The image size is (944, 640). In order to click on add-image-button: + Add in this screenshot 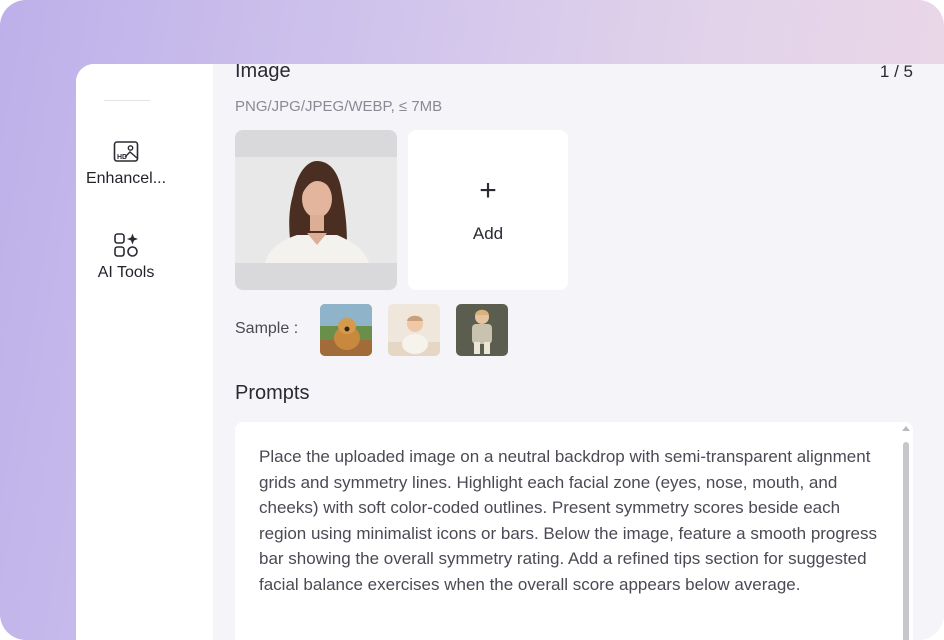, I will do `click(488, 210)`.